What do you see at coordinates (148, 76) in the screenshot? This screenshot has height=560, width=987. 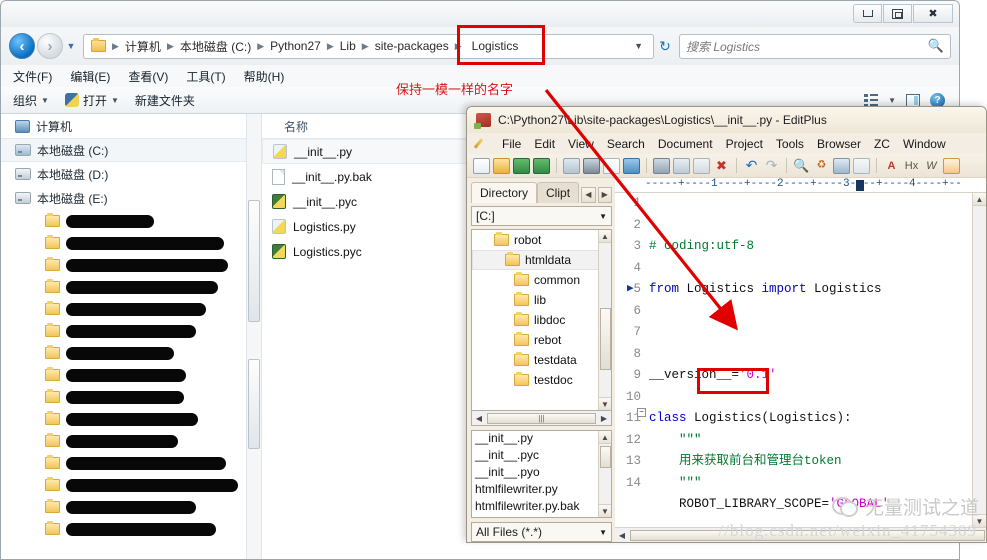 I see `menu-view: 查看(V)` at bounding box center [148, 76].